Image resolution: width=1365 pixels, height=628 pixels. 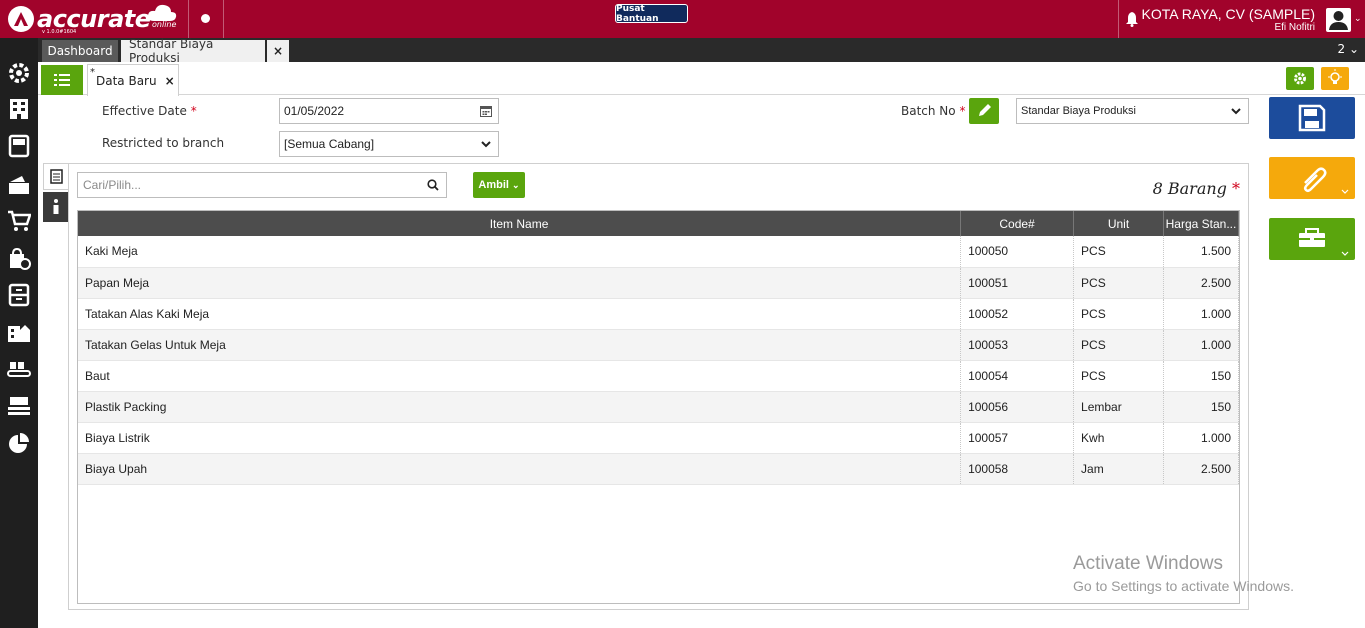 I want to click on tax-icon, so click(x=19, y=406).